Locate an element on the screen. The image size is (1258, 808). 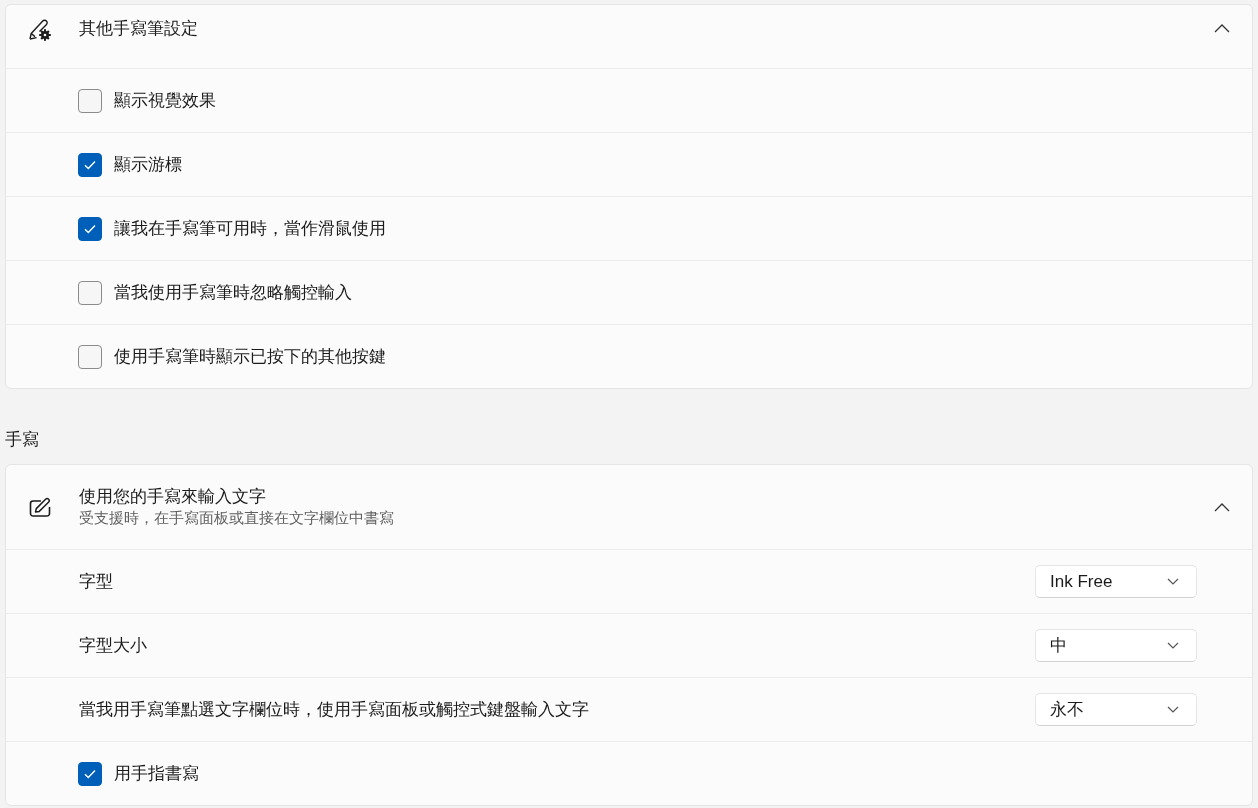
setting-label: 當我用手寫筆點選文字欄位時，使用手寫面板或觸控式鍵盤輸入文字 is located at coordinates (334, 709).